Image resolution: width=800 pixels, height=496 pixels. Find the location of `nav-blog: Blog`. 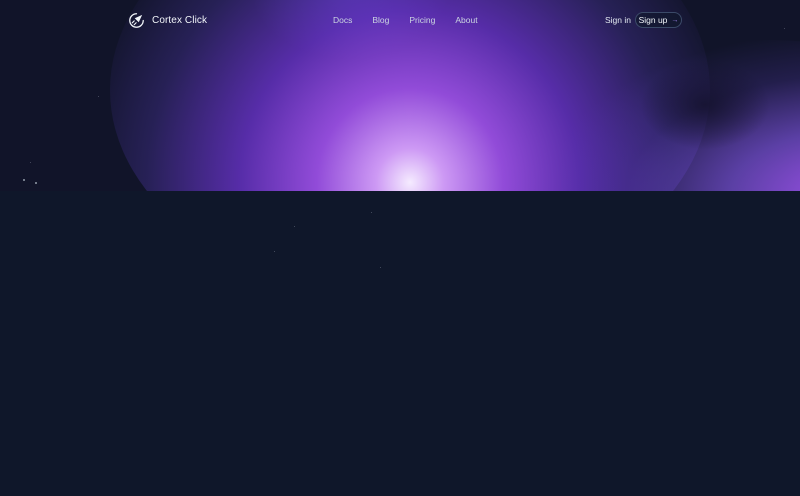

nav-blog: Blog is located at coordinates (380, 20).